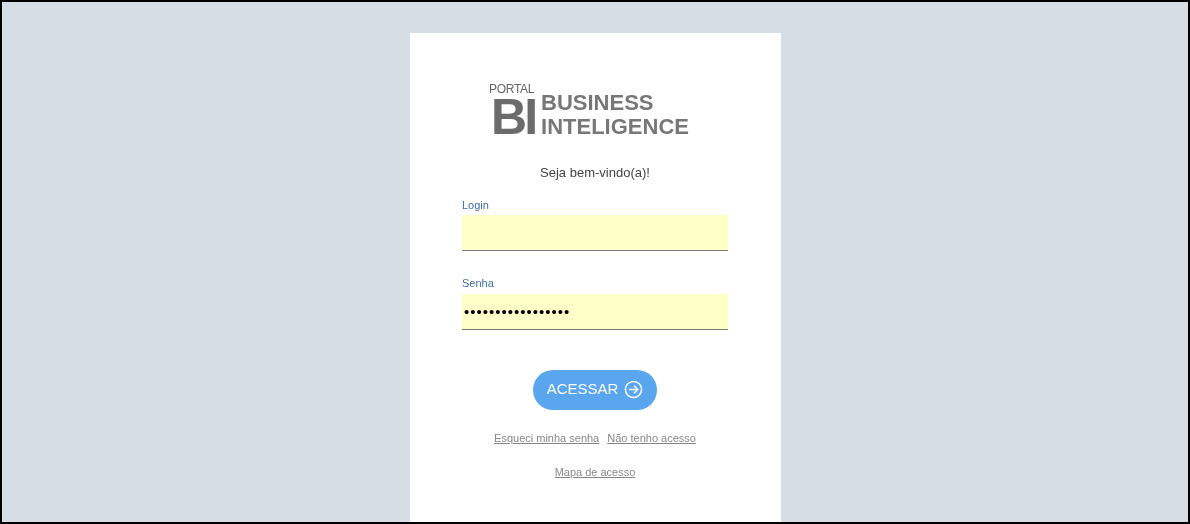 Image resolution: width=1190 pixels, height=524 pixels. Describe the element at coordinates (634, 389) in the screenshot. I see `arrow-right-icon` at that location.